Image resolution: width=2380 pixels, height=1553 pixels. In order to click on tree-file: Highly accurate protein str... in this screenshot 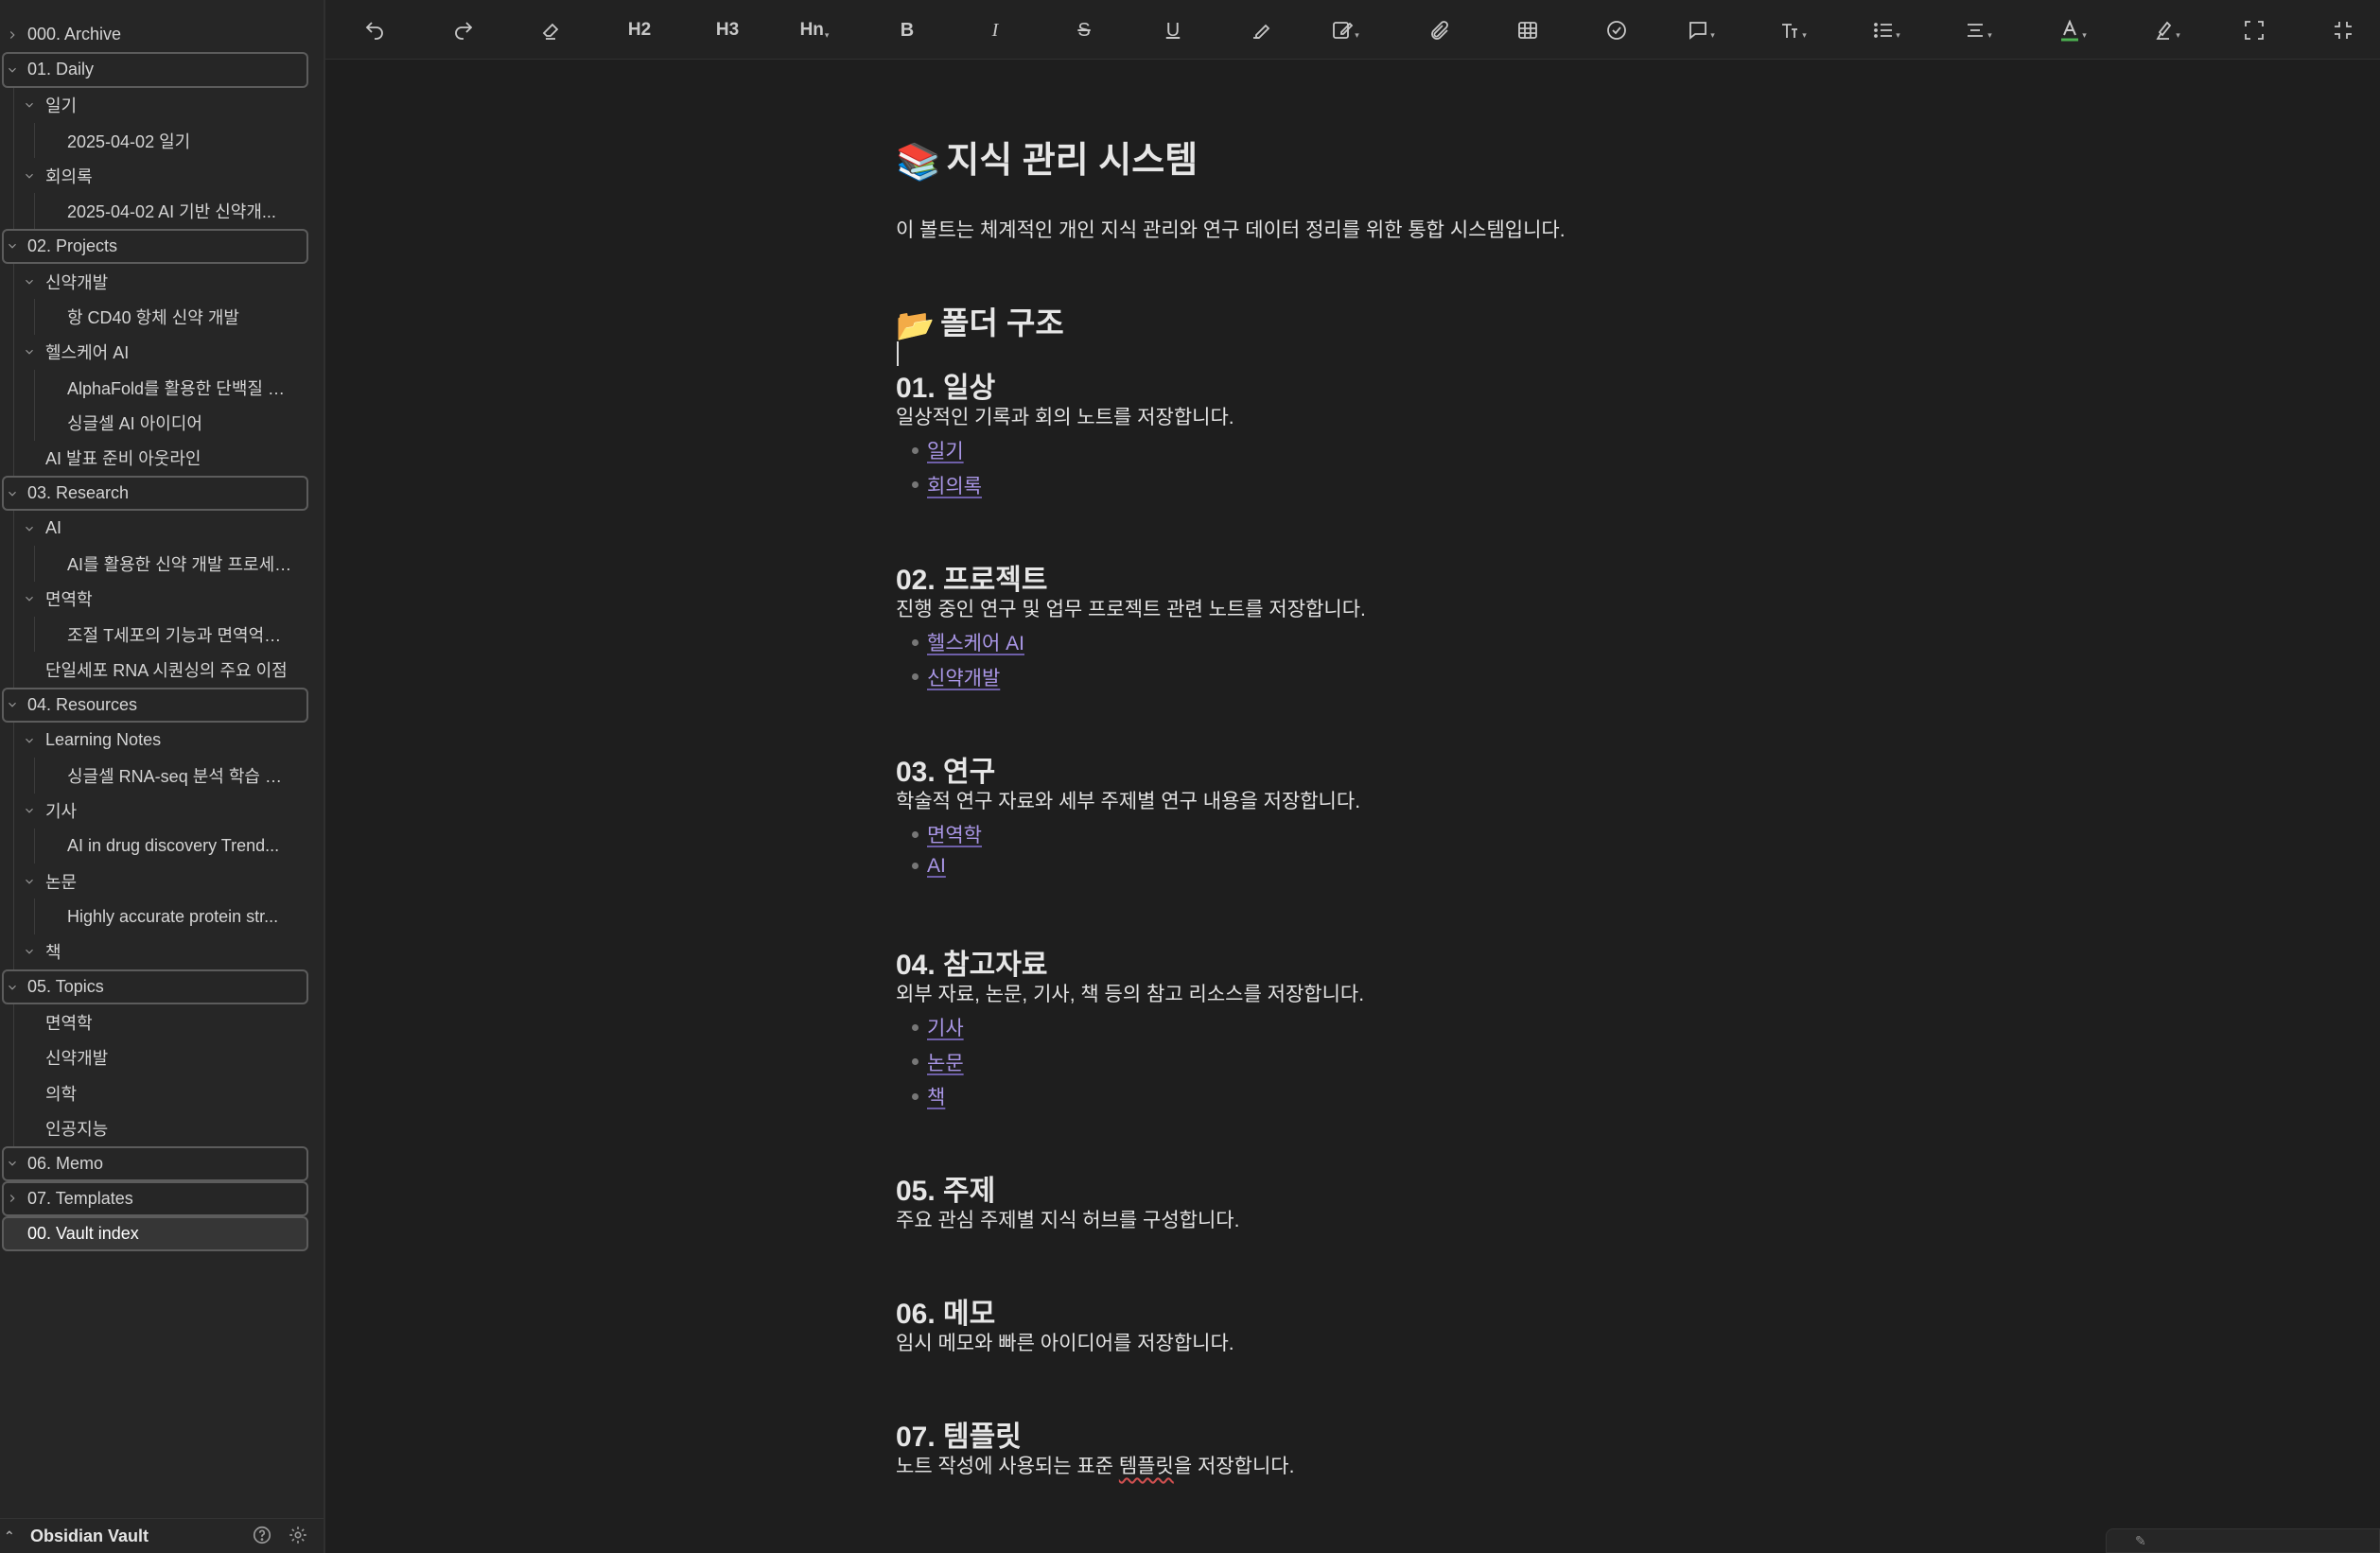, I will do `click(162, 917)`.